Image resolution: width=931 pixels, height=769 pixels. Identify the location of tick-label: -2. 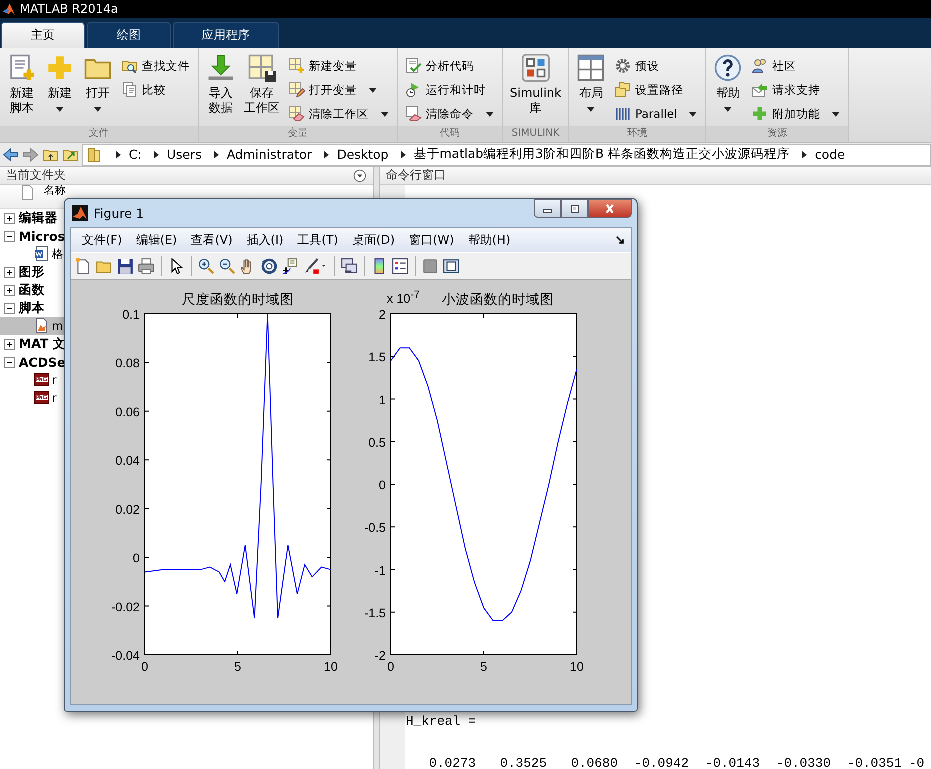
(380, 656).